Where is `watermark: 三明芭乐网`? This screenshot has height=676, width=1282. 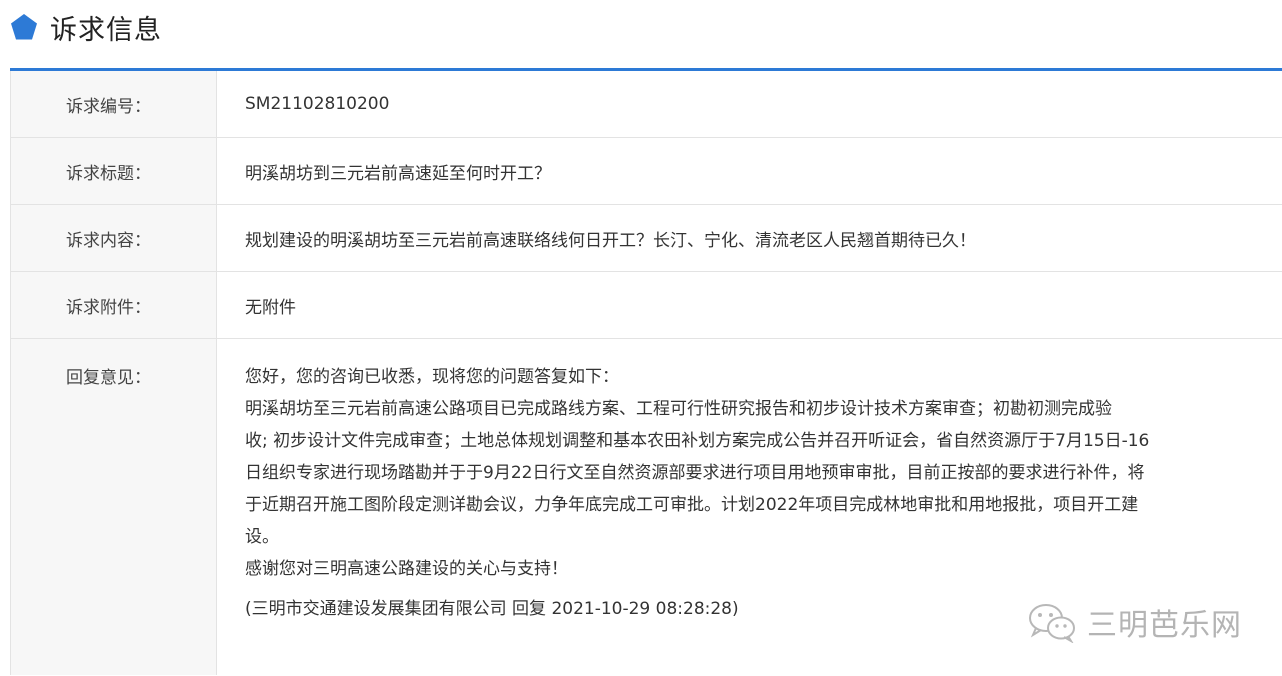 watermark: 三明芭乐网 is located at coordinates (1134, 622).